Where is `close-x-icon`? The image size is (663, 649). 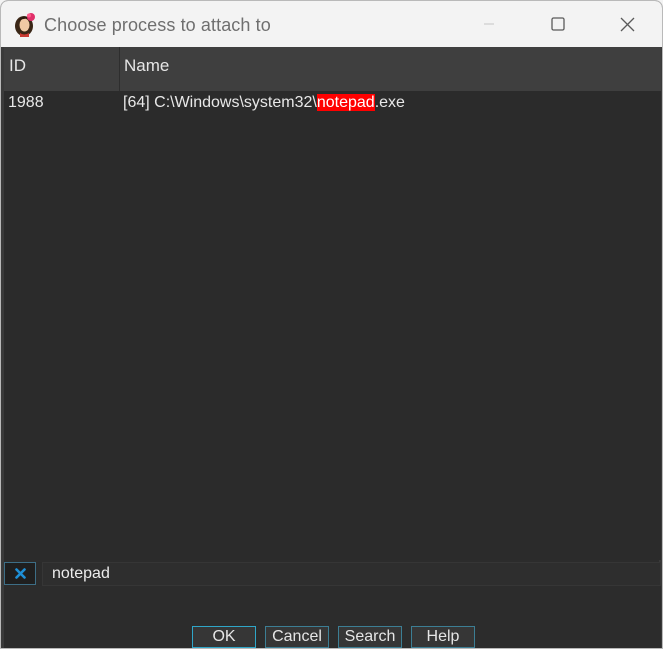
close-x-icon is located at coordinates (20, 573).